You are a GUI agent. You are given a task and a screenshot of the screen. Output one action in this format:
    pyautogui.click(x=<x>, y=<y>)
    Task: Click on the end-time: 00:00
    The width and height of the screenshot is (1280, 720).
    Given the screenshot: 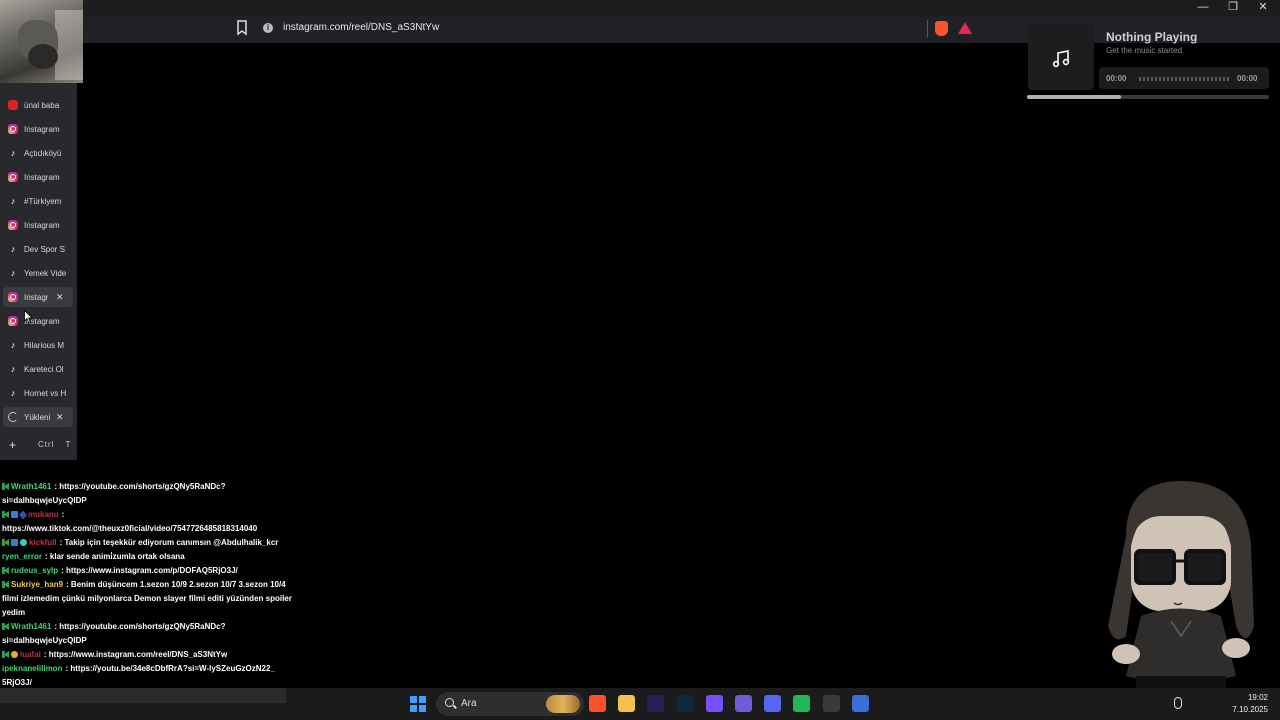 What is the action you would take?
    pyautogui.click(x=1247, y=78)
    